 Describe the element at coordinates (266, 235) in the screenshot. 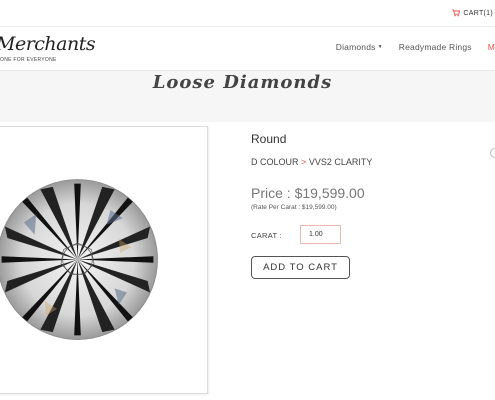

I see `carat-label: CARAT :` at that location.